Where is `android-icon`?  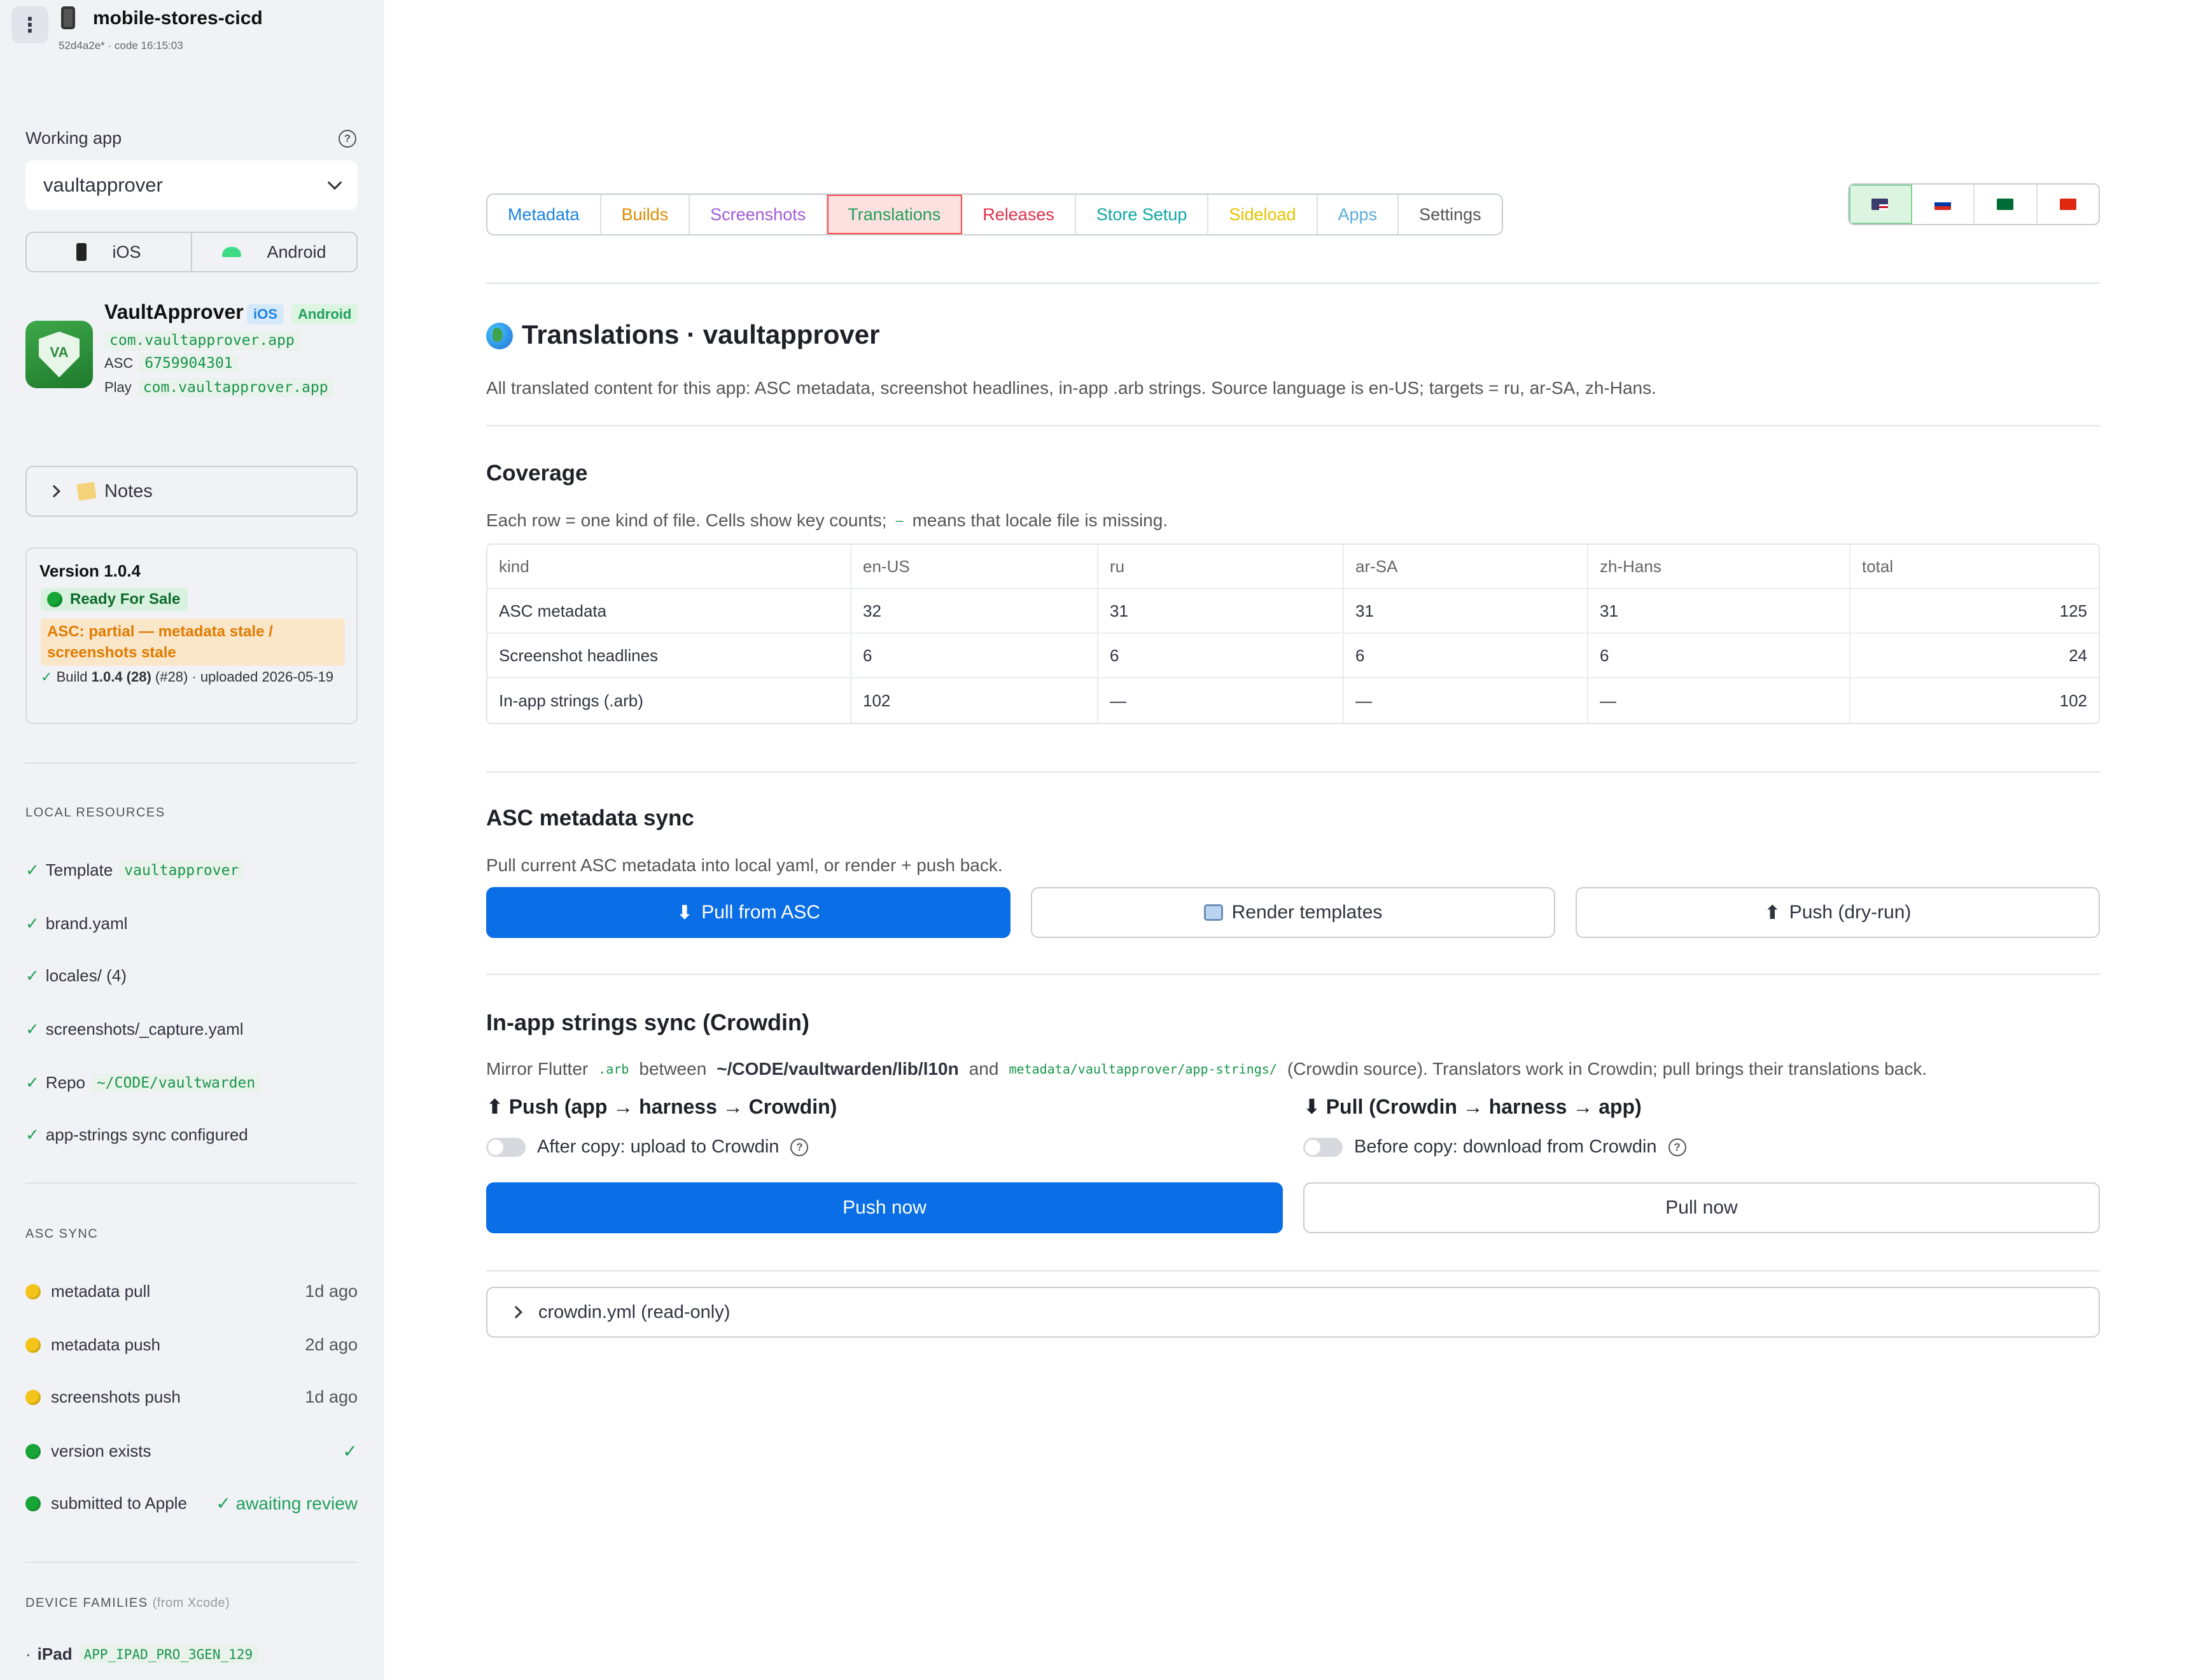
android-icon is located at coordinates (232, 252).